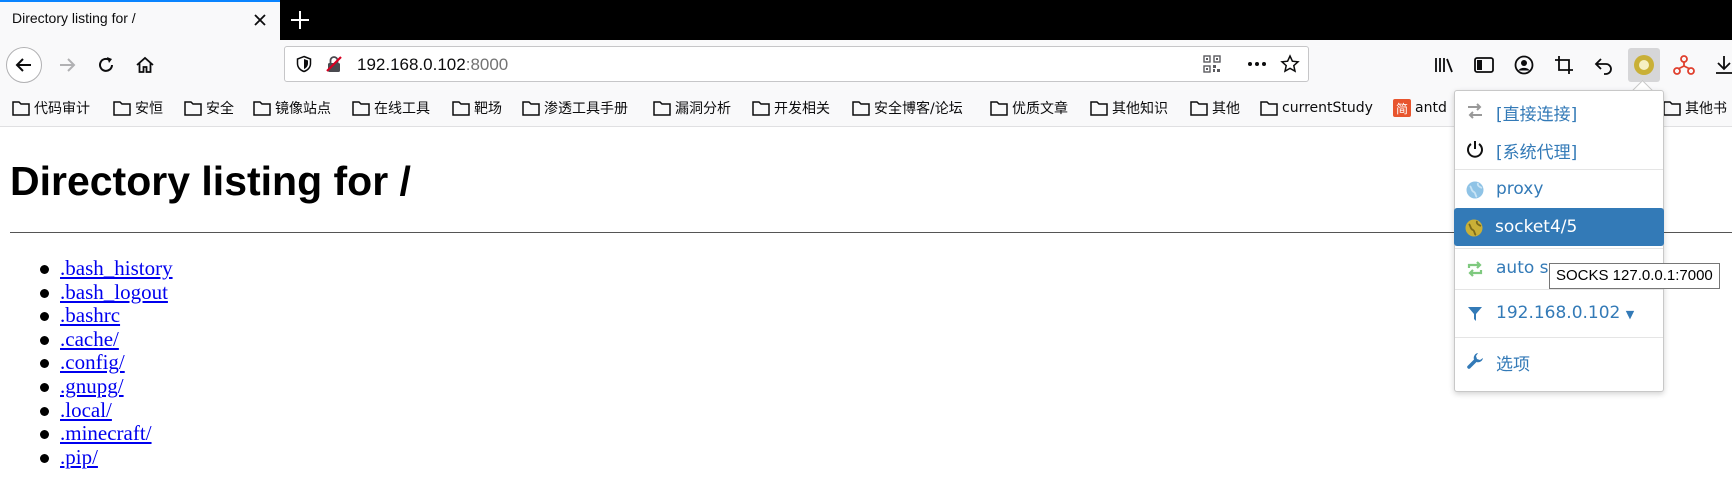 The width and height of the screenshot is (1732, 495). I want to click on proxy-switcher-icon, so click(1644, 65).